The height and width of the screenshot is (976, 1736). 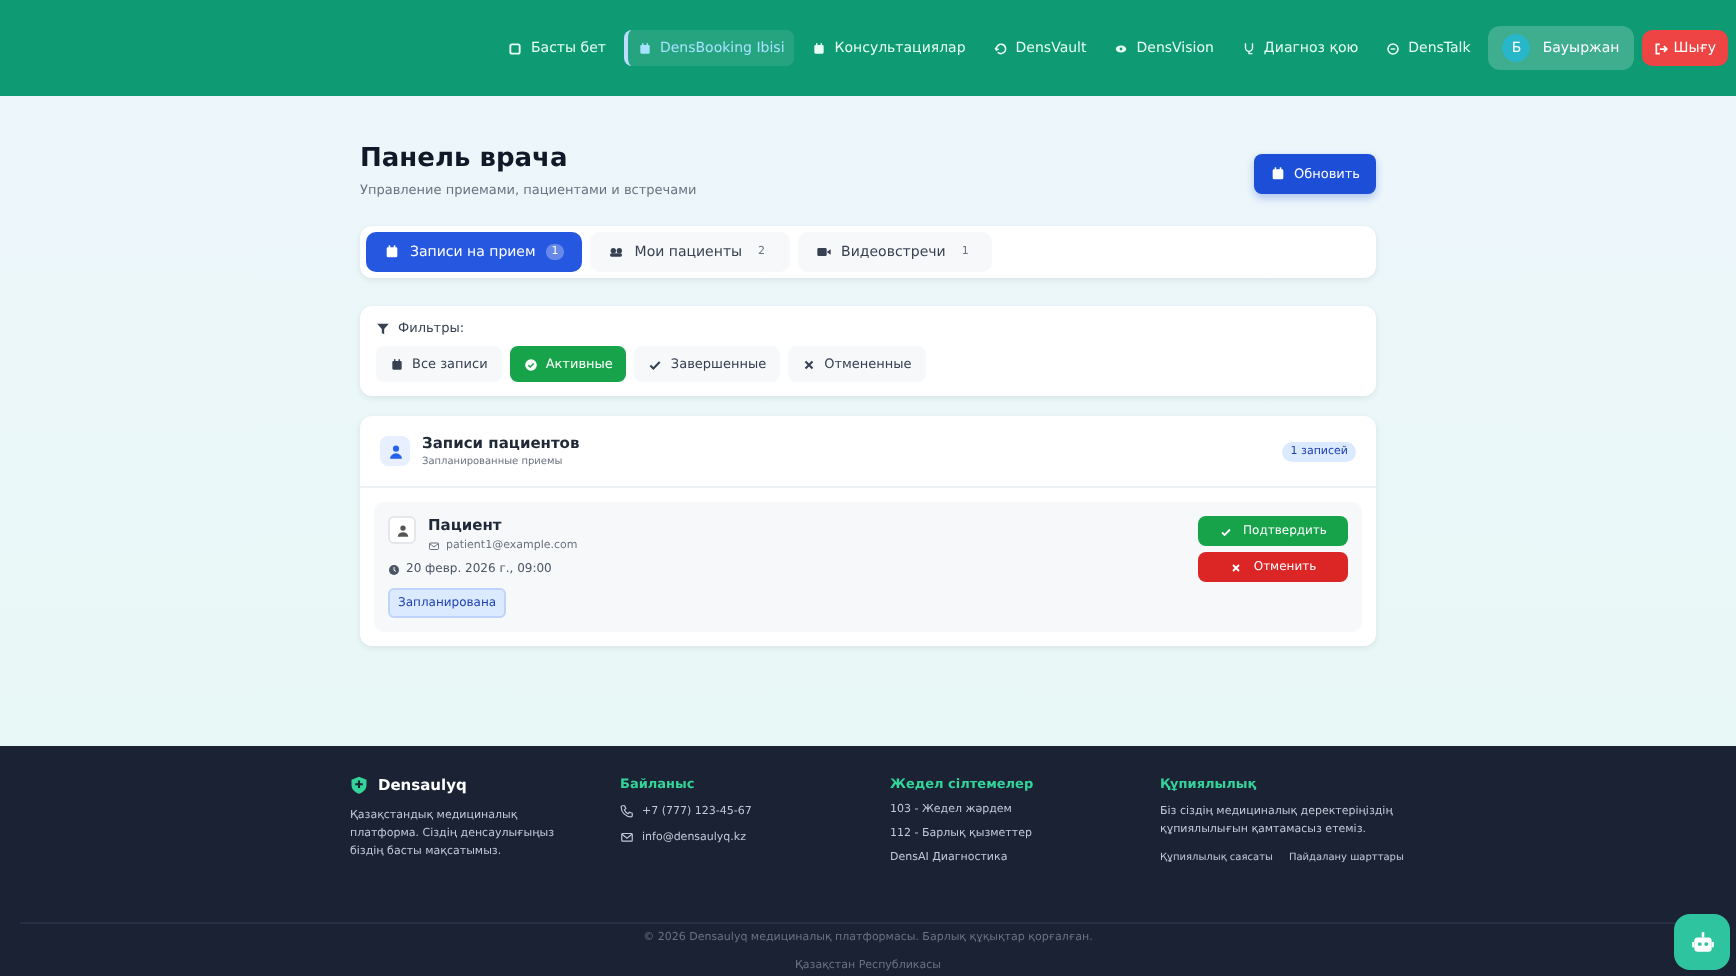 I want to click on filter-icon, so click(x=383, y=328).